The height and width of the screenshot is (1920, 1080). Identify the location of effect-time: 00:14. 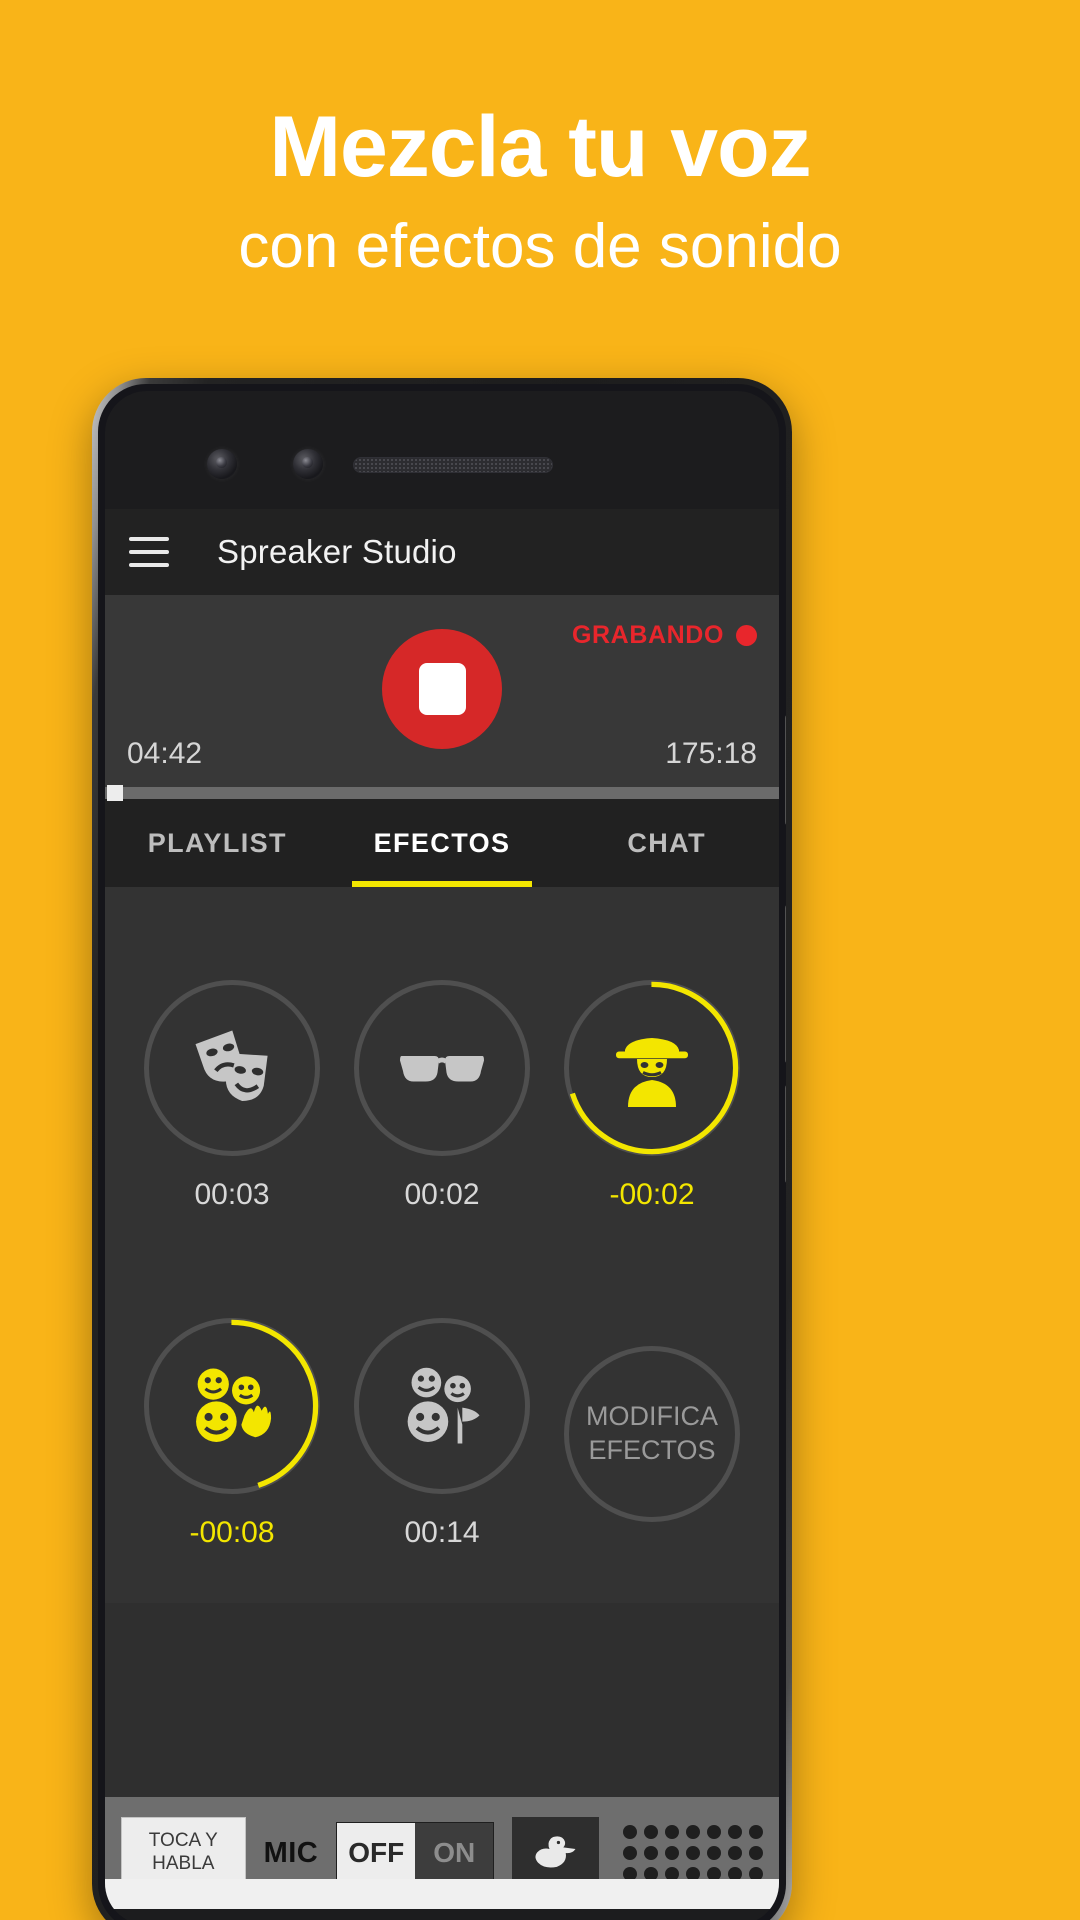
(442, 1532).